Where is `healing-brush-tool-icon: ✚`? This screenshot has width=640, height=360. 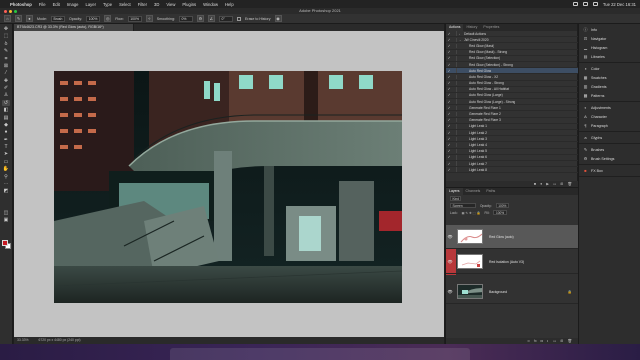
healing-brush-tool-icon: ✚ is located at coordinates (6, 81).